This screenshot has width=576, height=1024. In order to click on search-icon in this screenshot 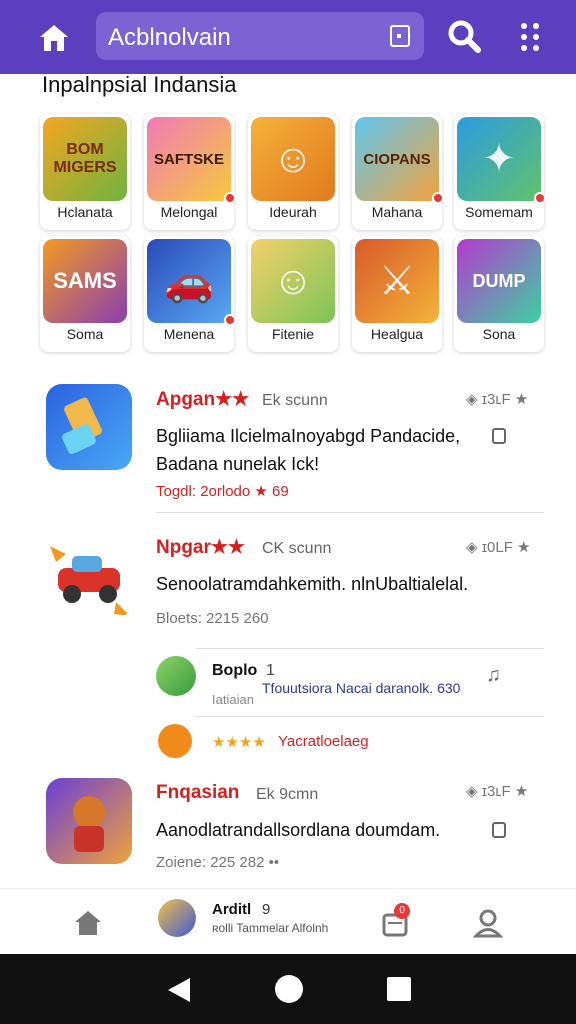, I will do `click(464, 36)`.